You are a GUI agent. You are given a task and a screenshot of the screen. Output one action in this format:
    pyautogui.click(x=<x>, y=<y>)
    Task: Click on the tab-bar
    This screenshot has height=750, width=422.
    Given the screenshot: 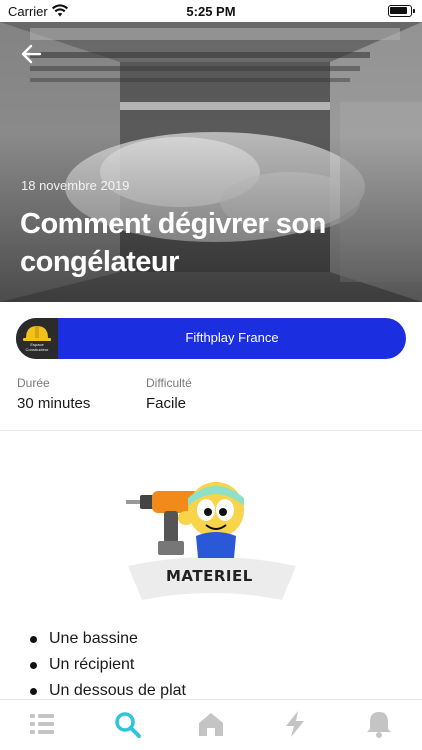 What is the action you would take?
    pyautogui.click(x=211, y=724)
    